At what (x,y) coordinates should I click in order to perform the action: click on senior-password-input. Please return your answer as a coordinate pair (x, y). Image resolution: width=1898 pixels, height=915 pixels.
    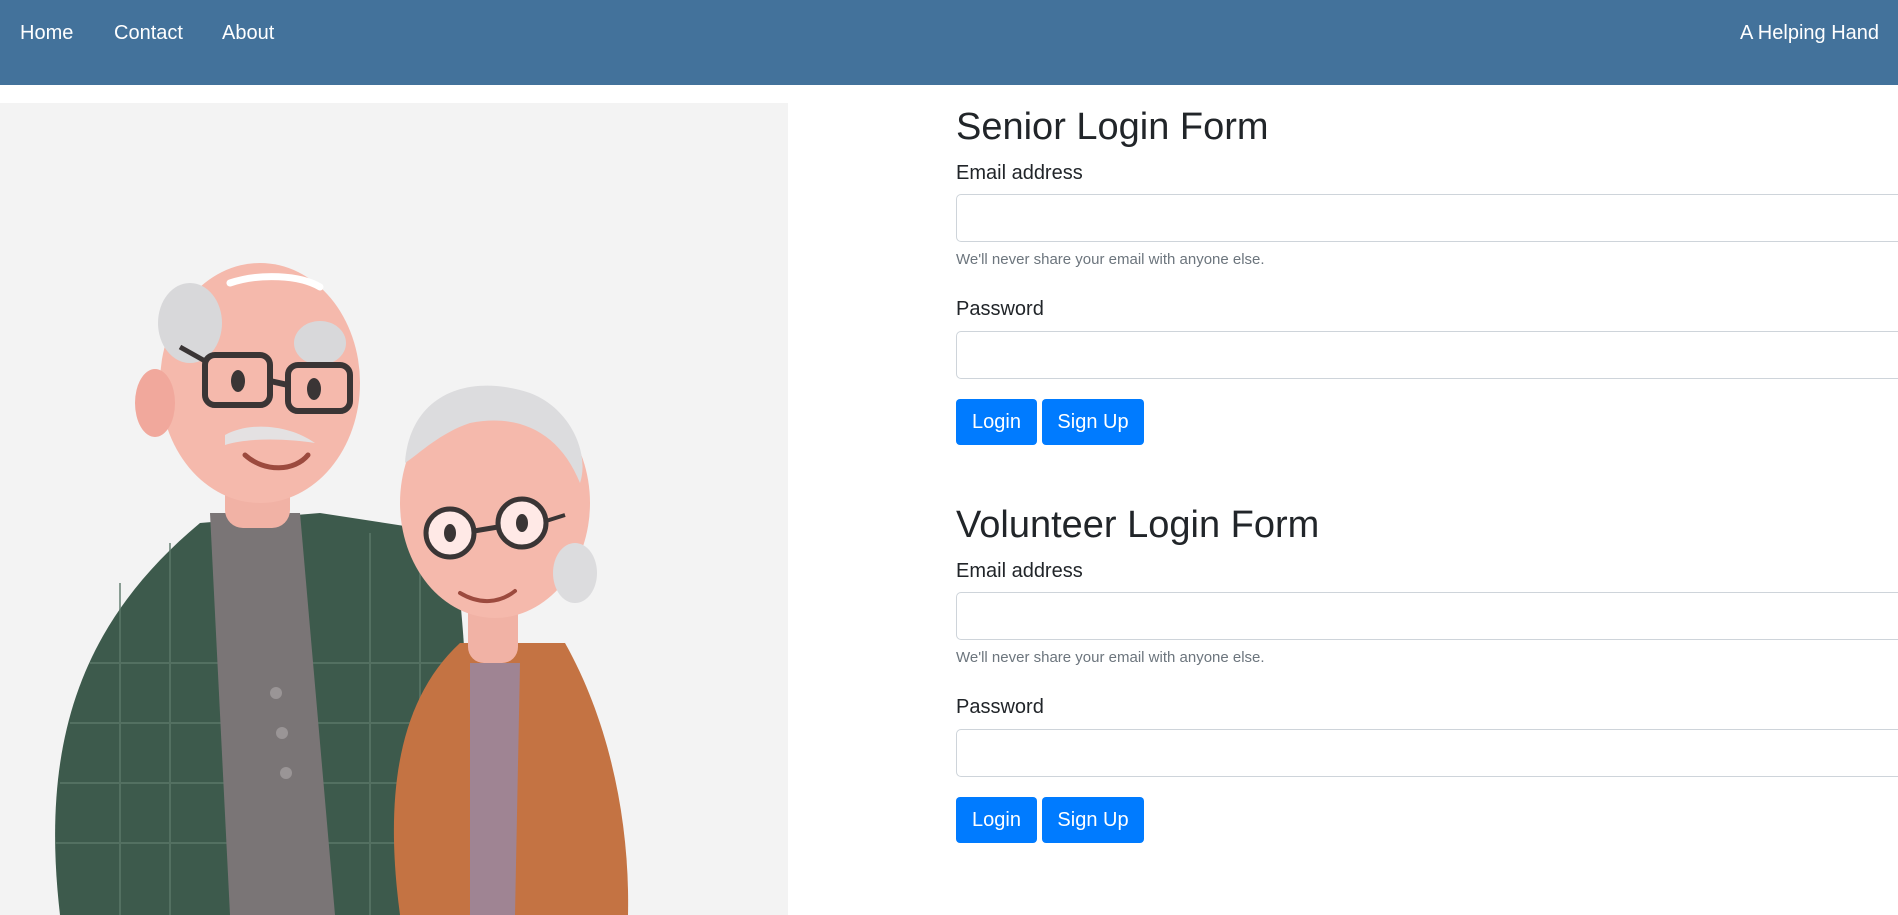
    Looking at the image, I should click on (1427, 355).